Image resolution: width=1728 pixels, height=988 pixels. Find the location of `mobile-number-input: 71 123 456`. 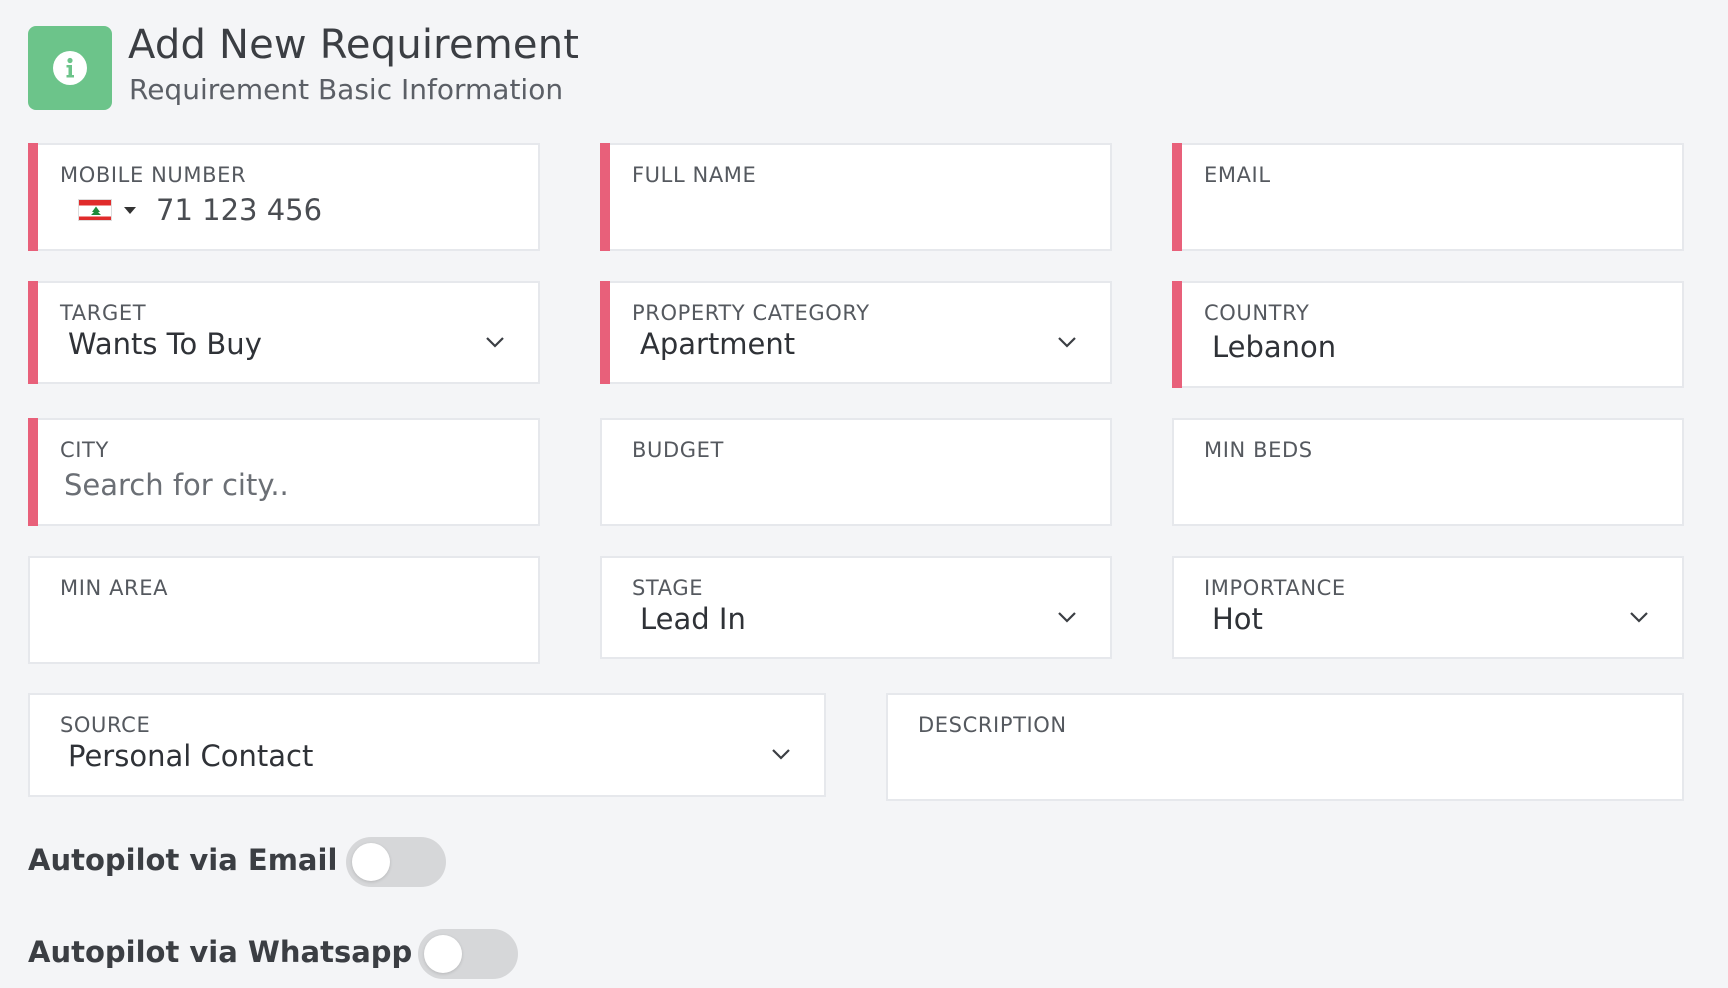

mobile-number-input: 71 123 456 is located at coordinates (239, 210).